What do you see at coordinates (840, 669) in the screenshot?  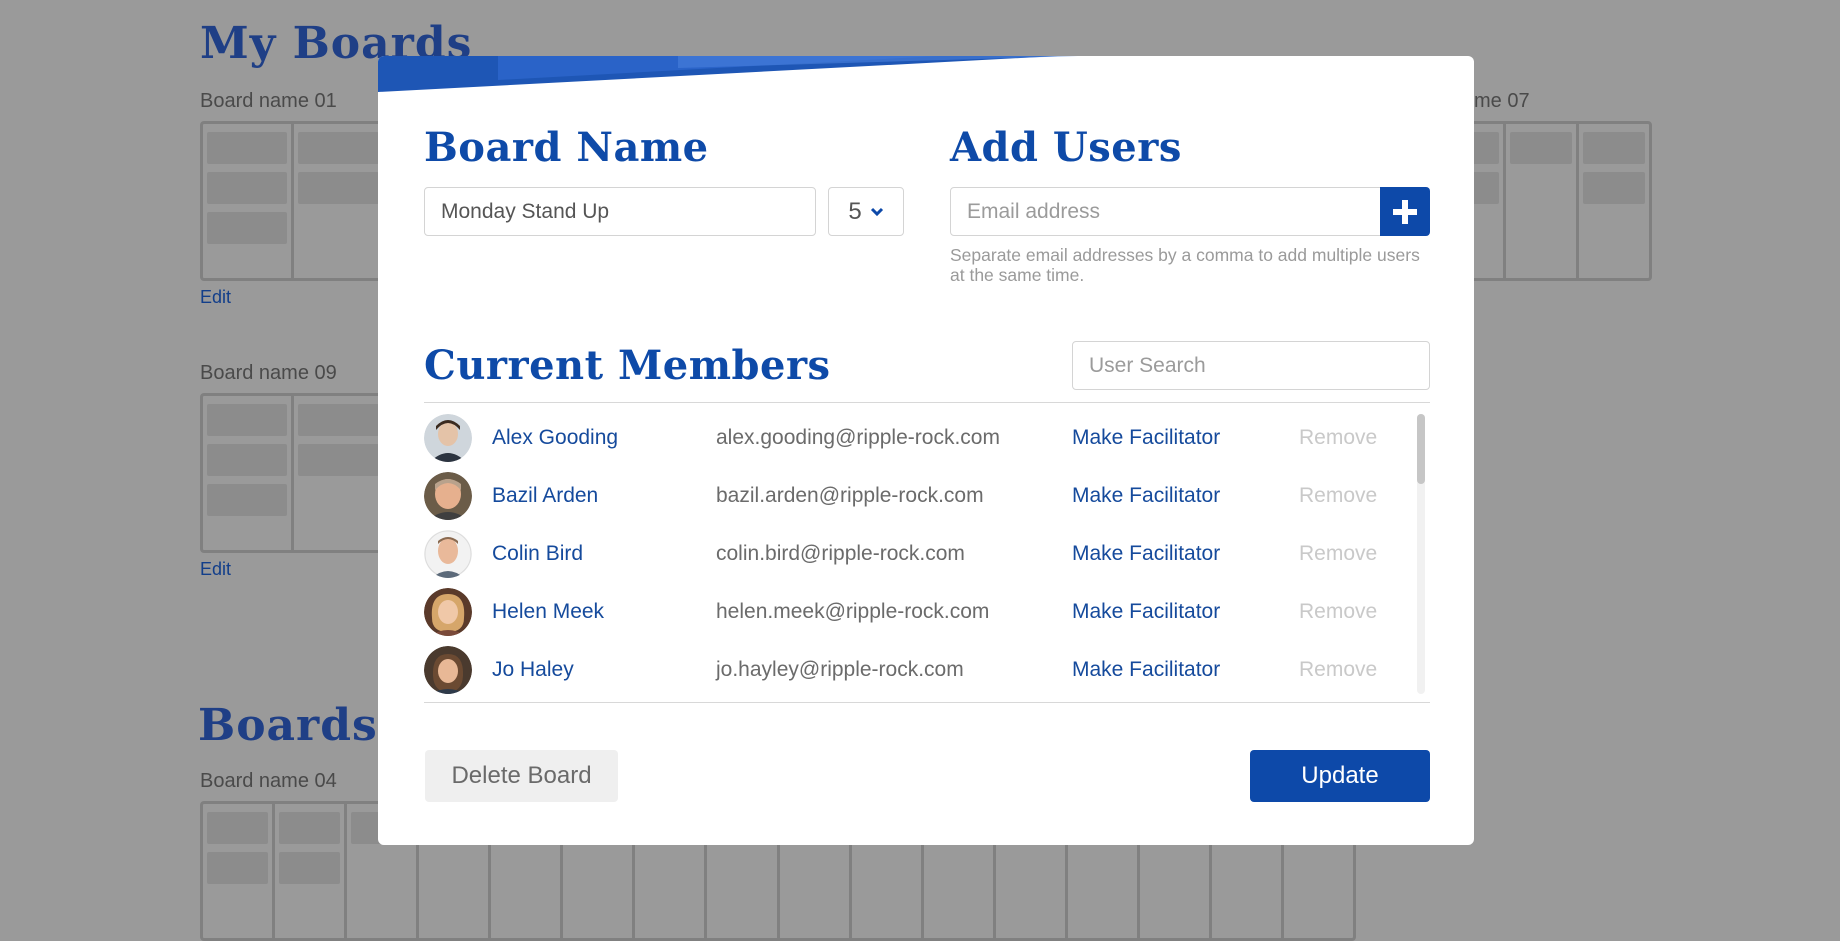 I see `member-email: jo.hayley@ripple-rock.com` at bounding box center [840, 669].